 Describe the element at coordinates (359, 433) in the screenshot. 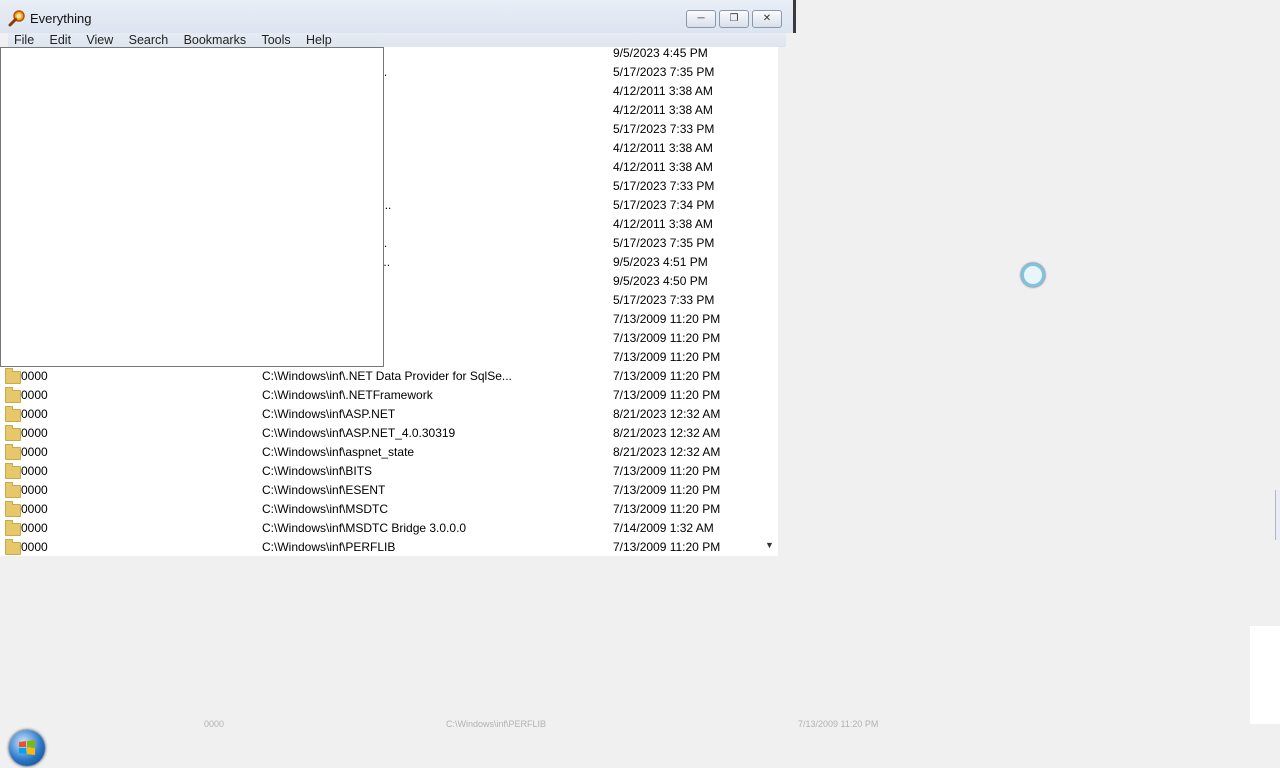

I see `list-item-path: C:\Windows\inf\ASP.NET_4.0.30319` at that location.